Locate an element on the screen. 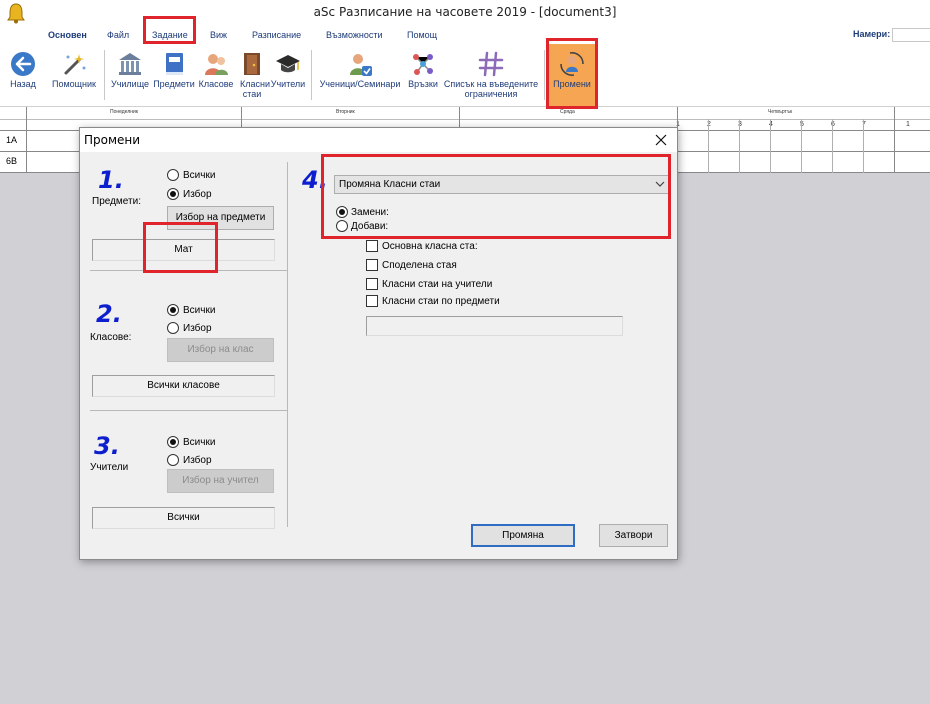 This screenshot has width=930, height=704. back-button: Назад is located at coordinates (23, 75).